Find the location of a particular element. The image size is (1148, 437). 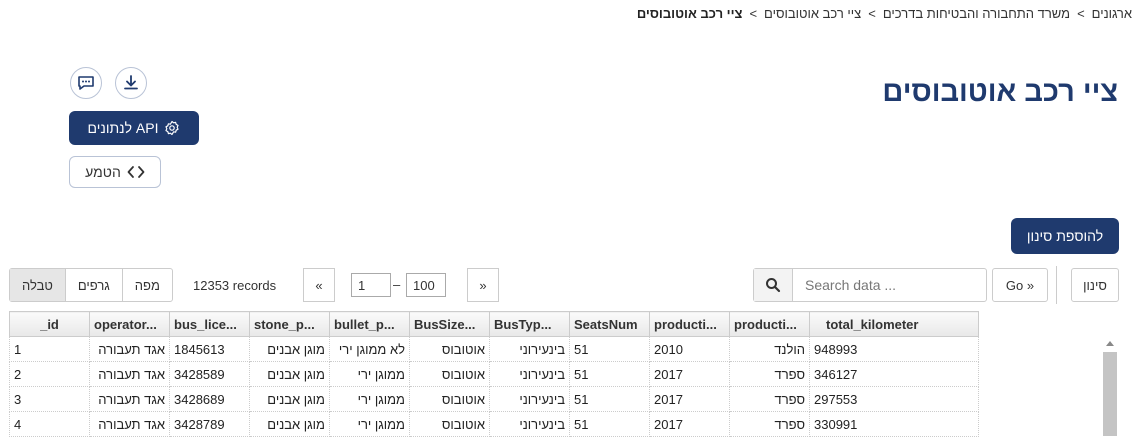

tab-map: מפה is located at coordinates (146, 285).